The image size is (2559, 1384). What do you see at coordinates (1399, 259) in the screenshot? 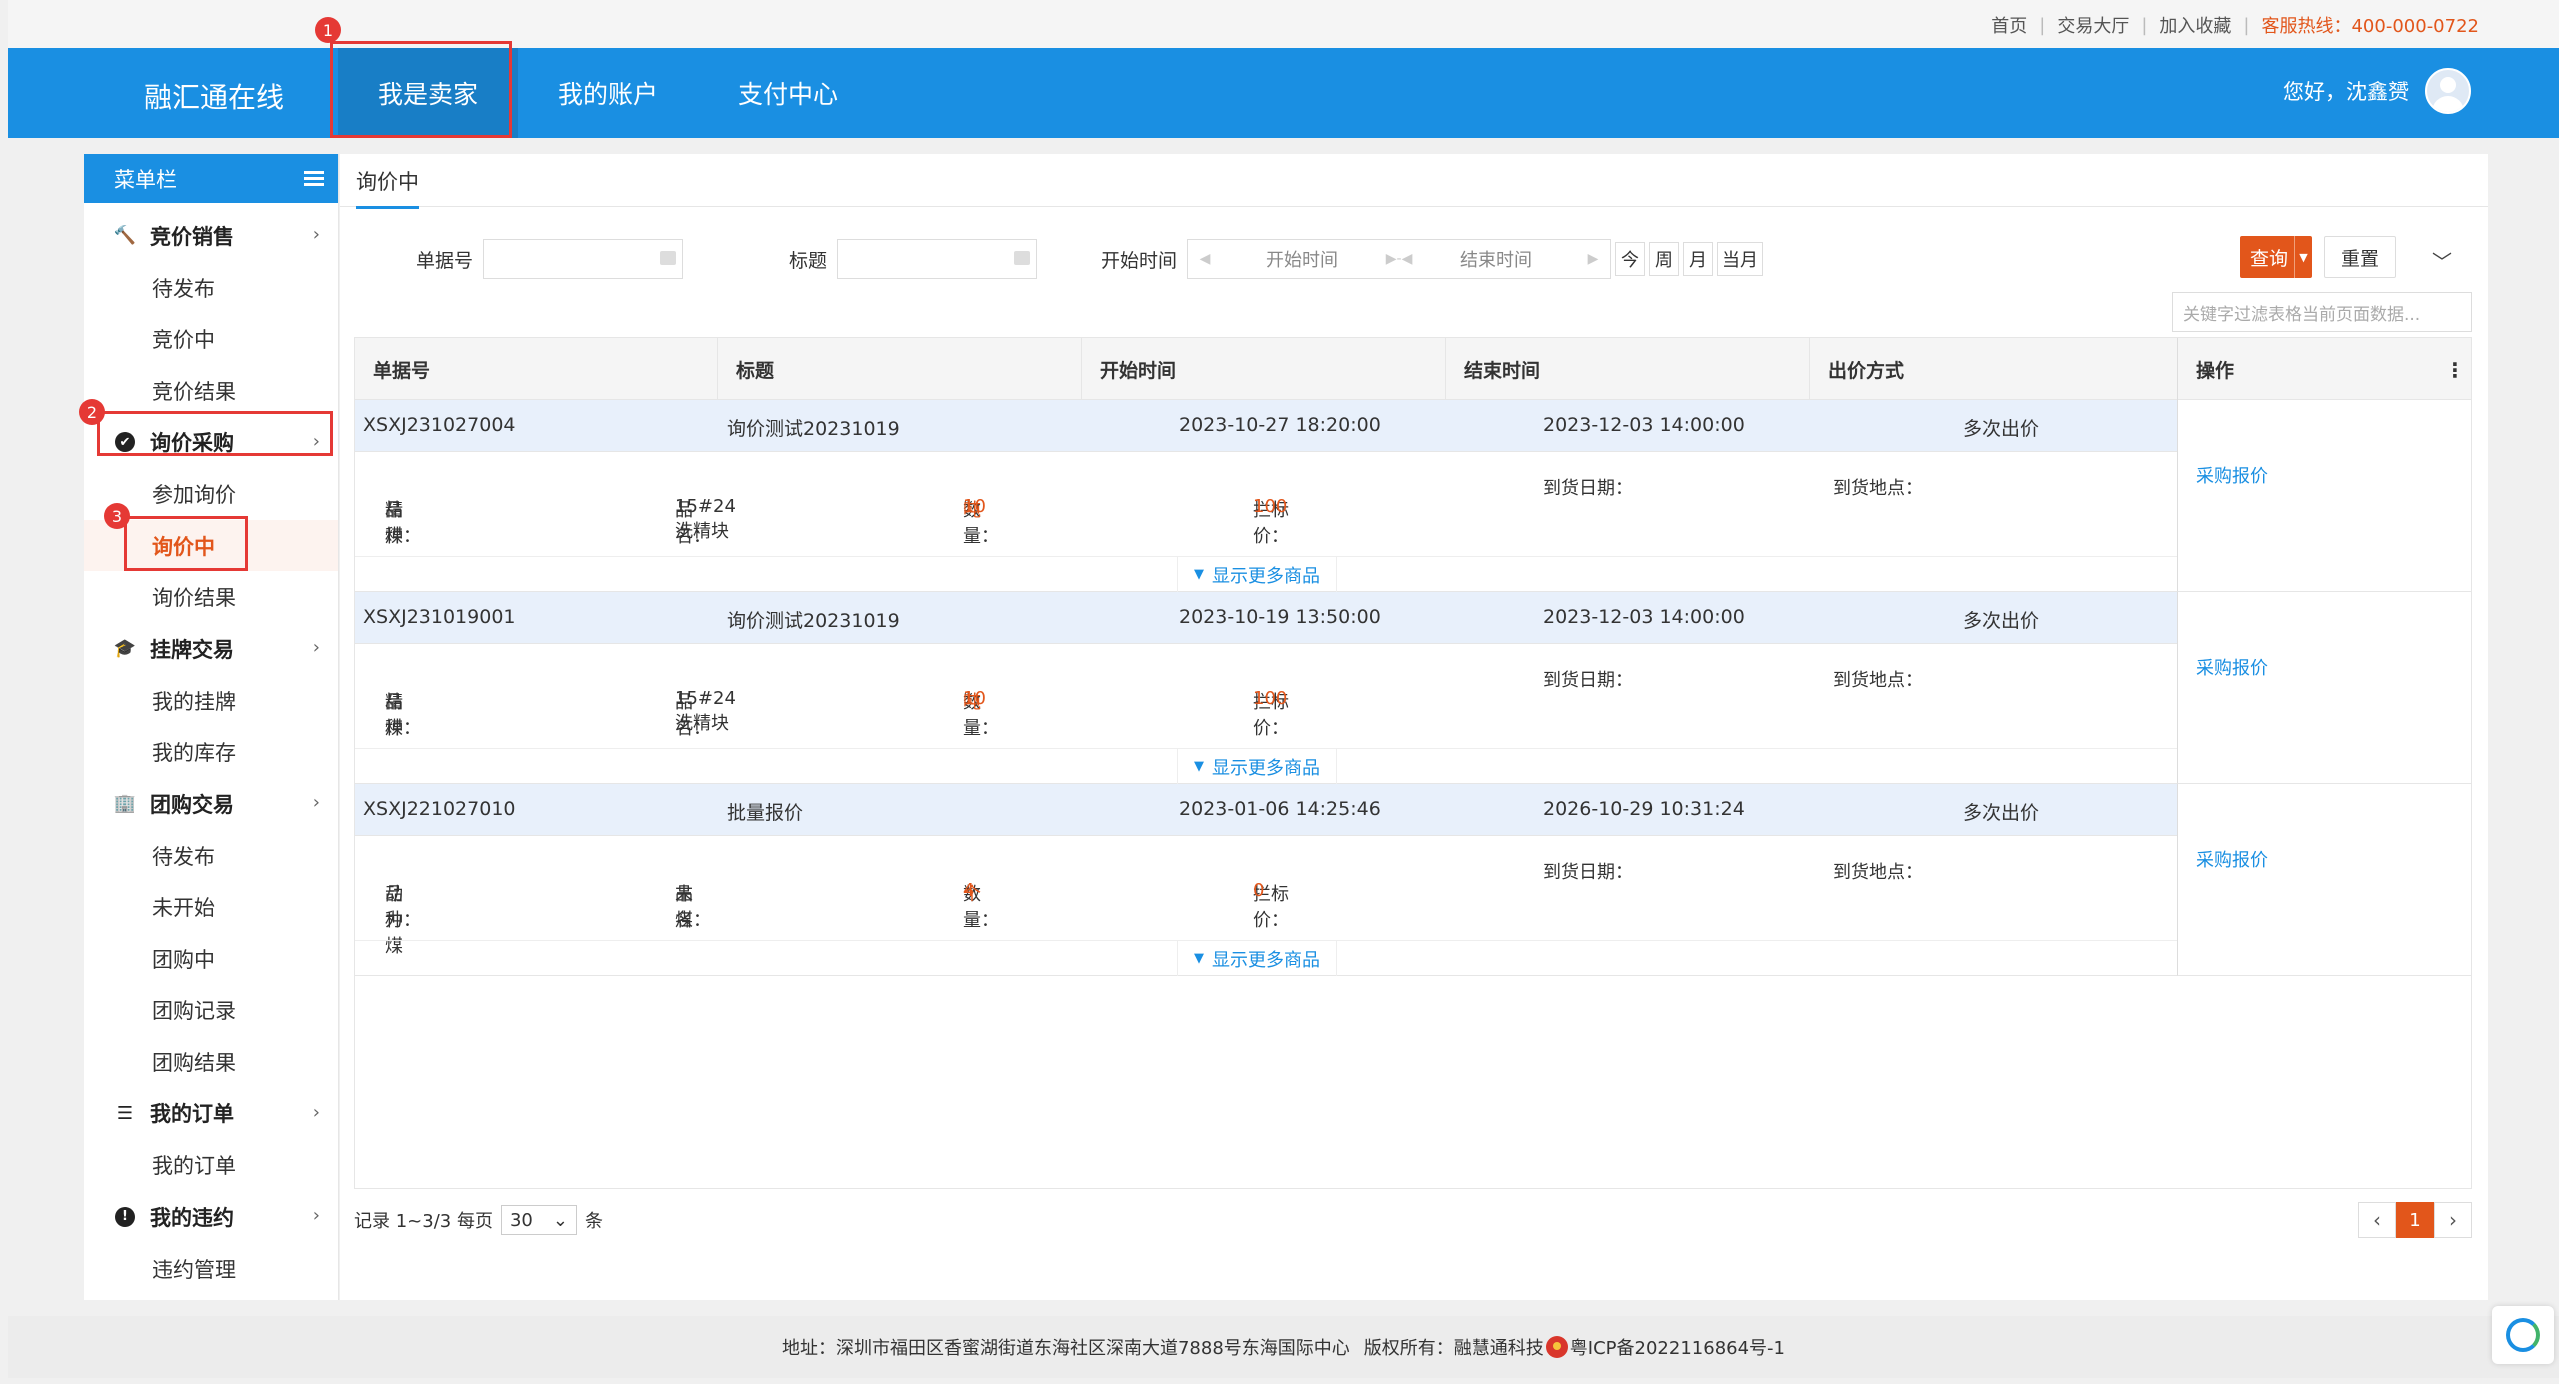
I see `date-range-picker: ◀ 开始时间 ▶-◀ 结束时间 ▶` at bounding box center [1399, 259].